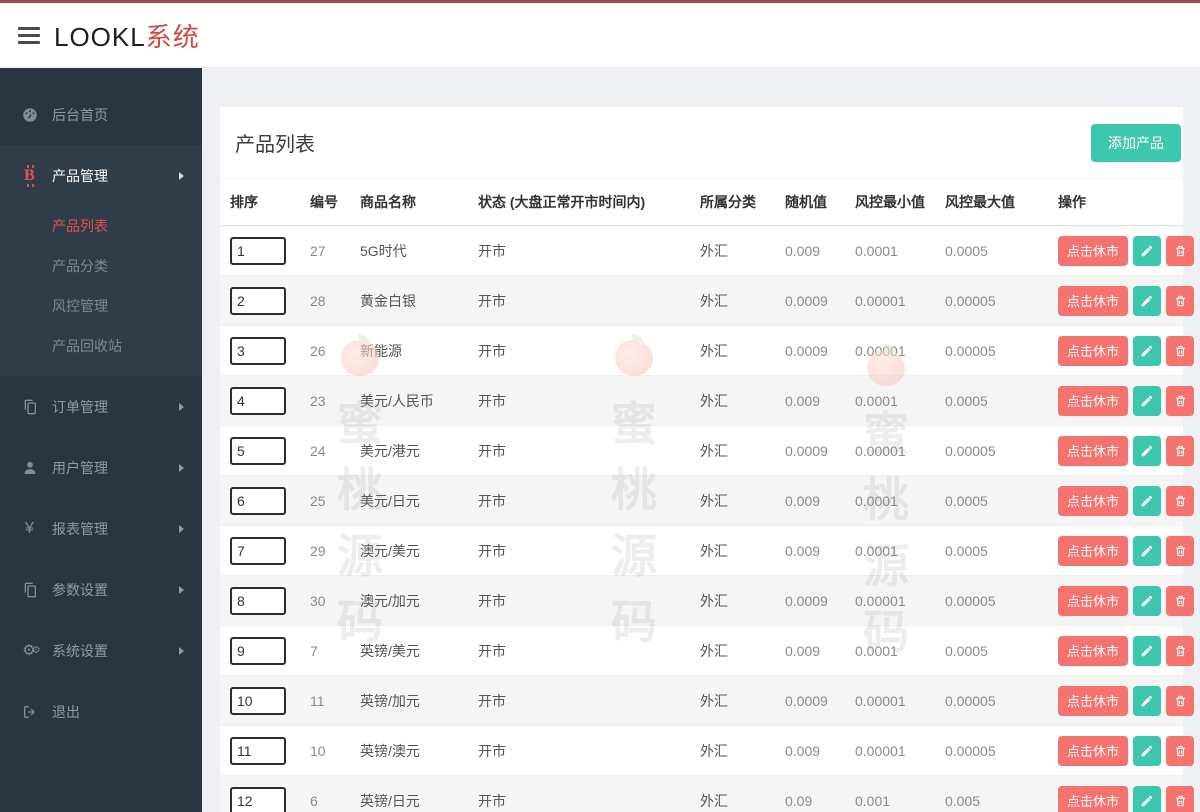  I want to click on add-product-button: 添加产品, so click(1136, 142).